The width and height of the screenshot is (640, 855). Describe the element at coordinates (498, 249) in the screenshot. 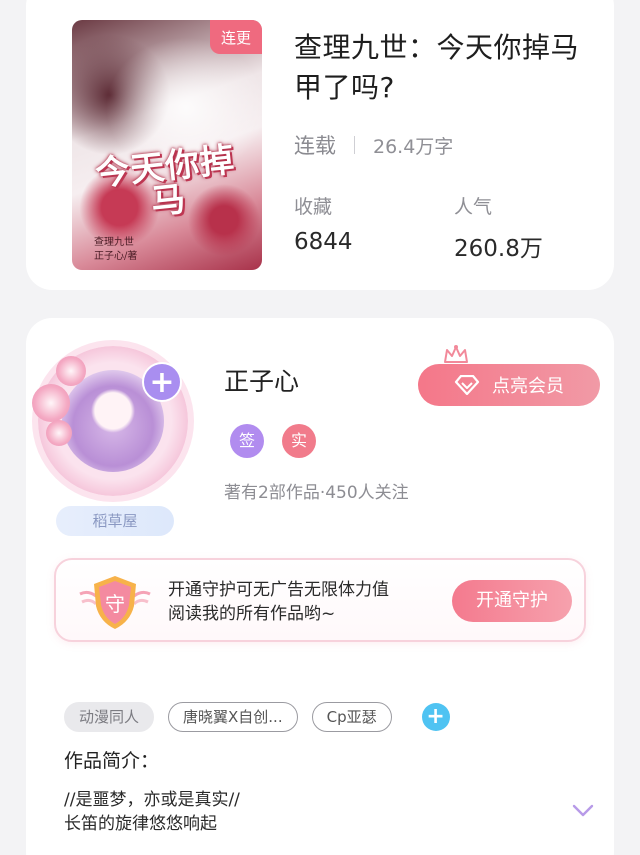

I see `popularity-value: 260.8万` at that location.